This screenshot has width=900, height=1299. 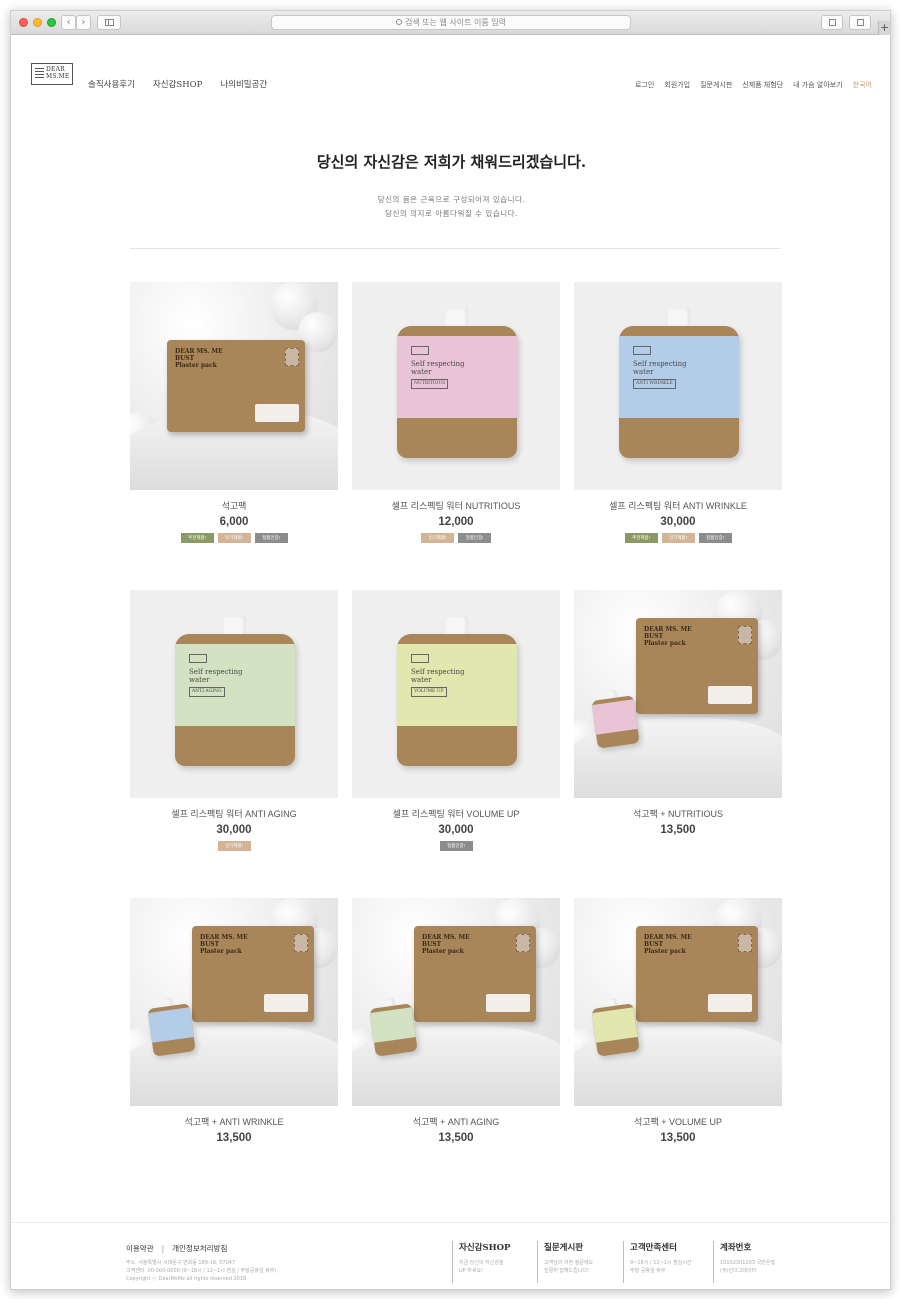 I want to click on product-price: 13,500, so click(x=456, y=1138).